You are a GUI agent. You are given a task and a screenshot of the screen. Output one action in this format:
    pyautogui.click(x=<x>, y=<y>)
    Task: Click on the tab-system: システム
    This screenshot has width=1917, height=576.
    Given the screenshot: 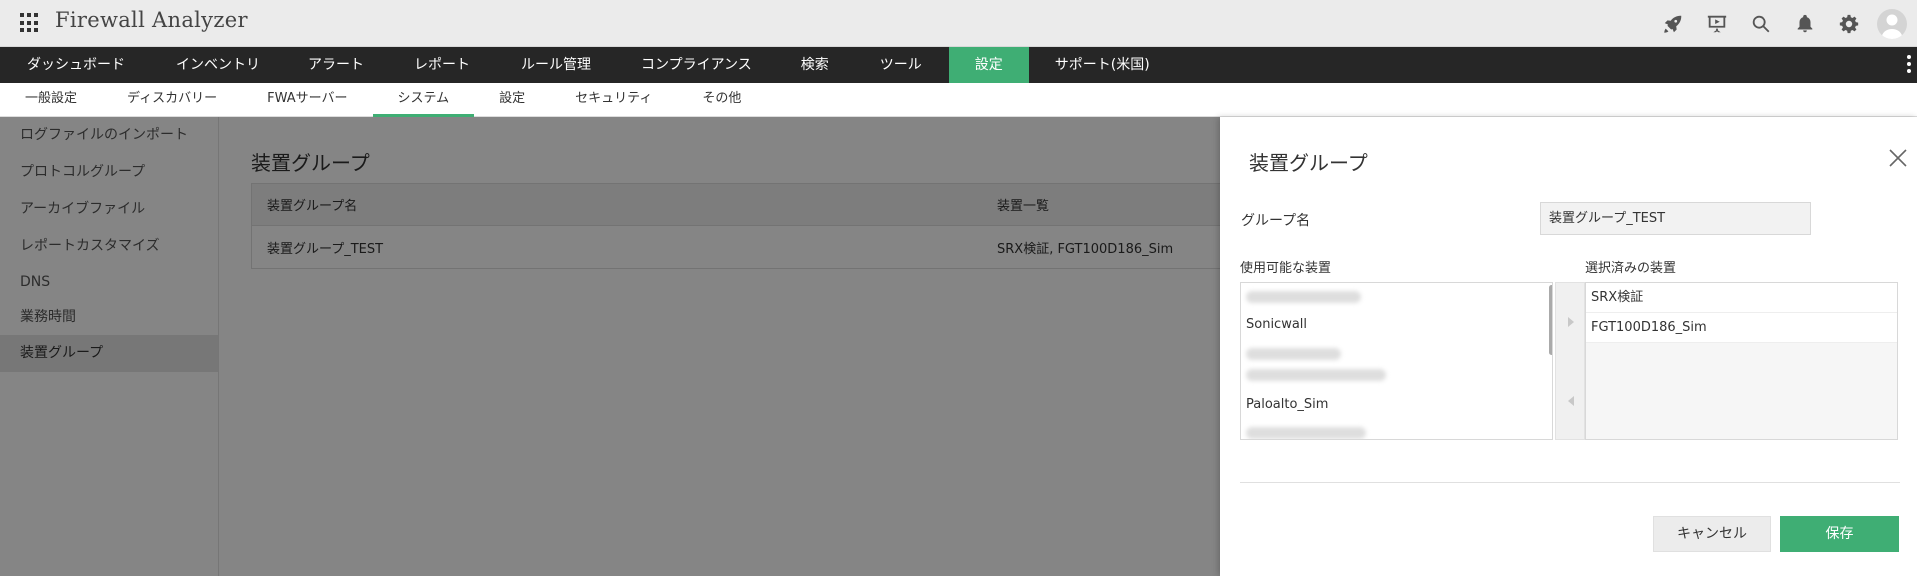 What is the action you would take?
    pyautogui.click(x=423, y=100)
    